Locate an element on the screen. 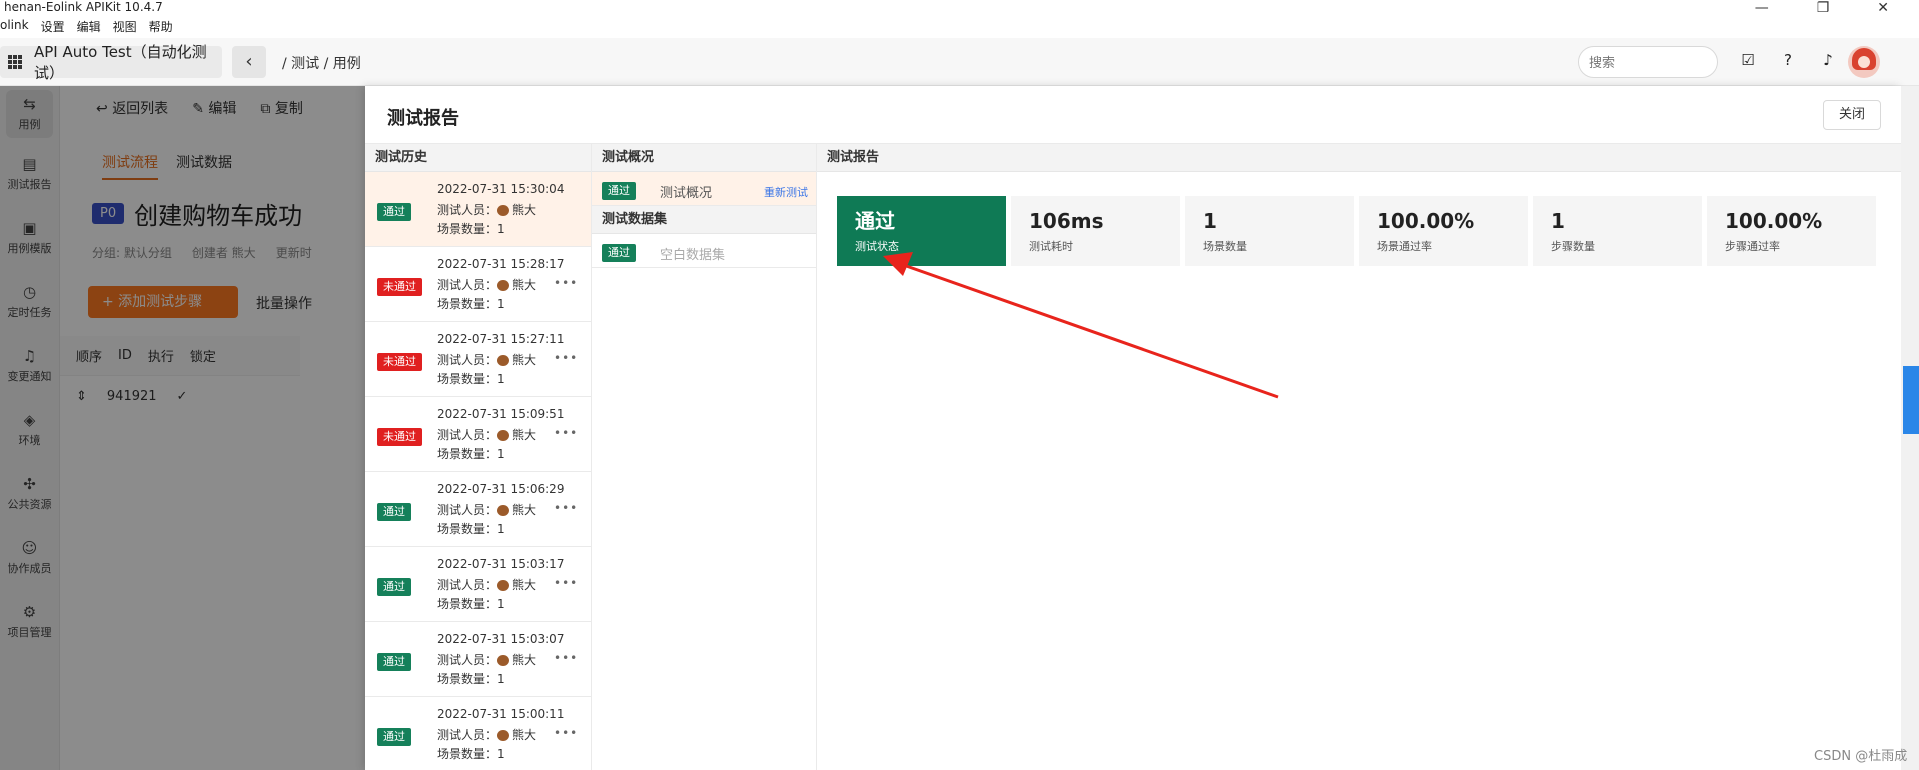  history-item: 未通过 2022-07-31 15:28:17 测试人员： 熊大 场景数量：1 ••• is located at coordinates (478, 284).